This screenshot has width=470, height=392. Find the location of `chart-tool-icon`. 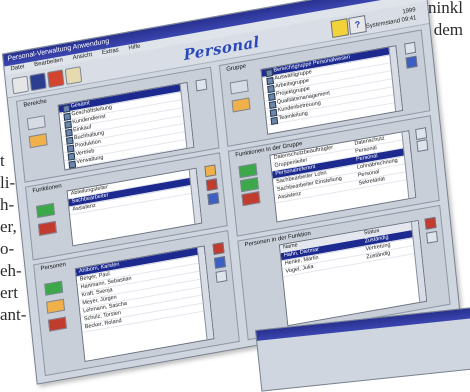

chart-tool-icon is located at coordinates (20, 85).